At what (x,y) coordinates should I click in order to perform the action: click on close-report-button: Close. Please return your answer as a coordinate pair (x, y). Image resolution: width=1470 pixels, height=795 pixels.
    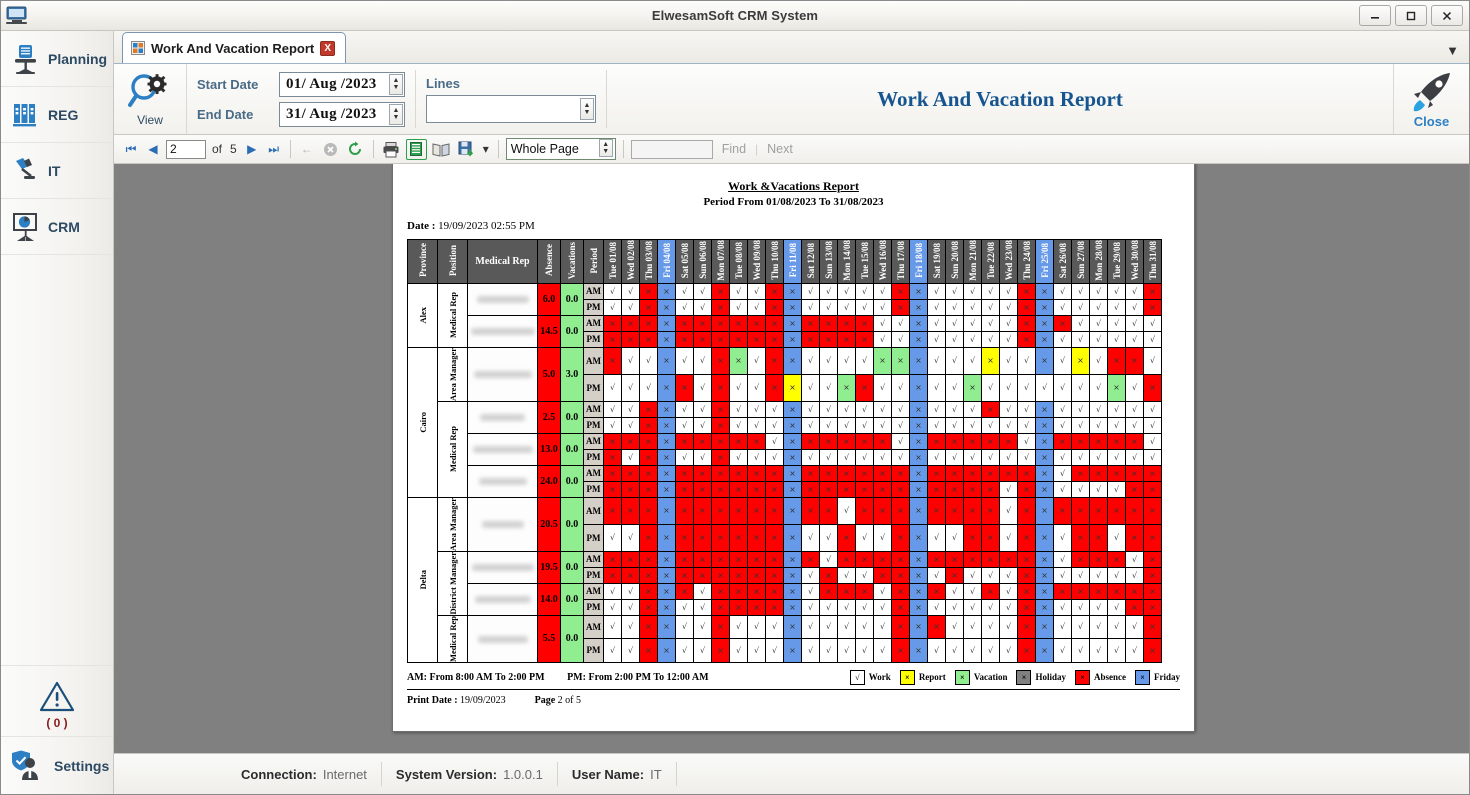
    Looking at the image, I should click on (1431, 99).